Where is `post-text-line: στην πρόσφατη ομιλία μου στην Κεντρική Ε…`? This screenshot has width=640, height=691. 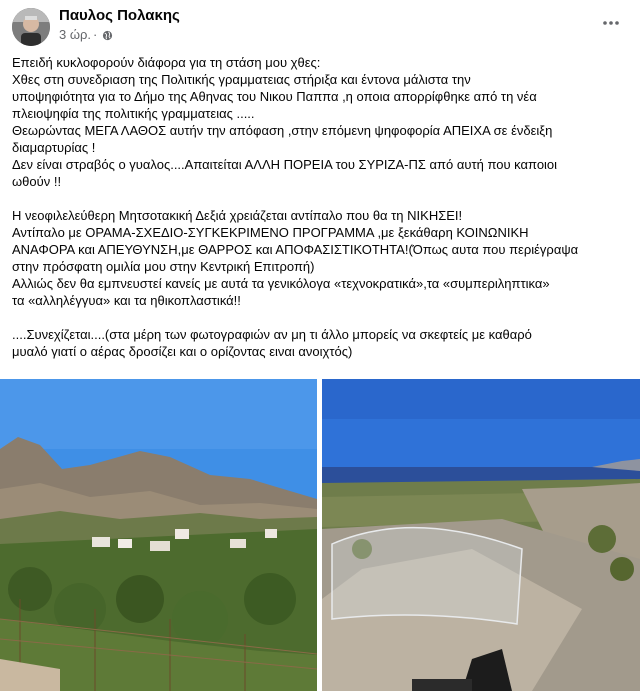
post-text-line: στην πρόσφατη ομιλία μου στην Κεντρική Ε… is located at coordinates (163, 266).